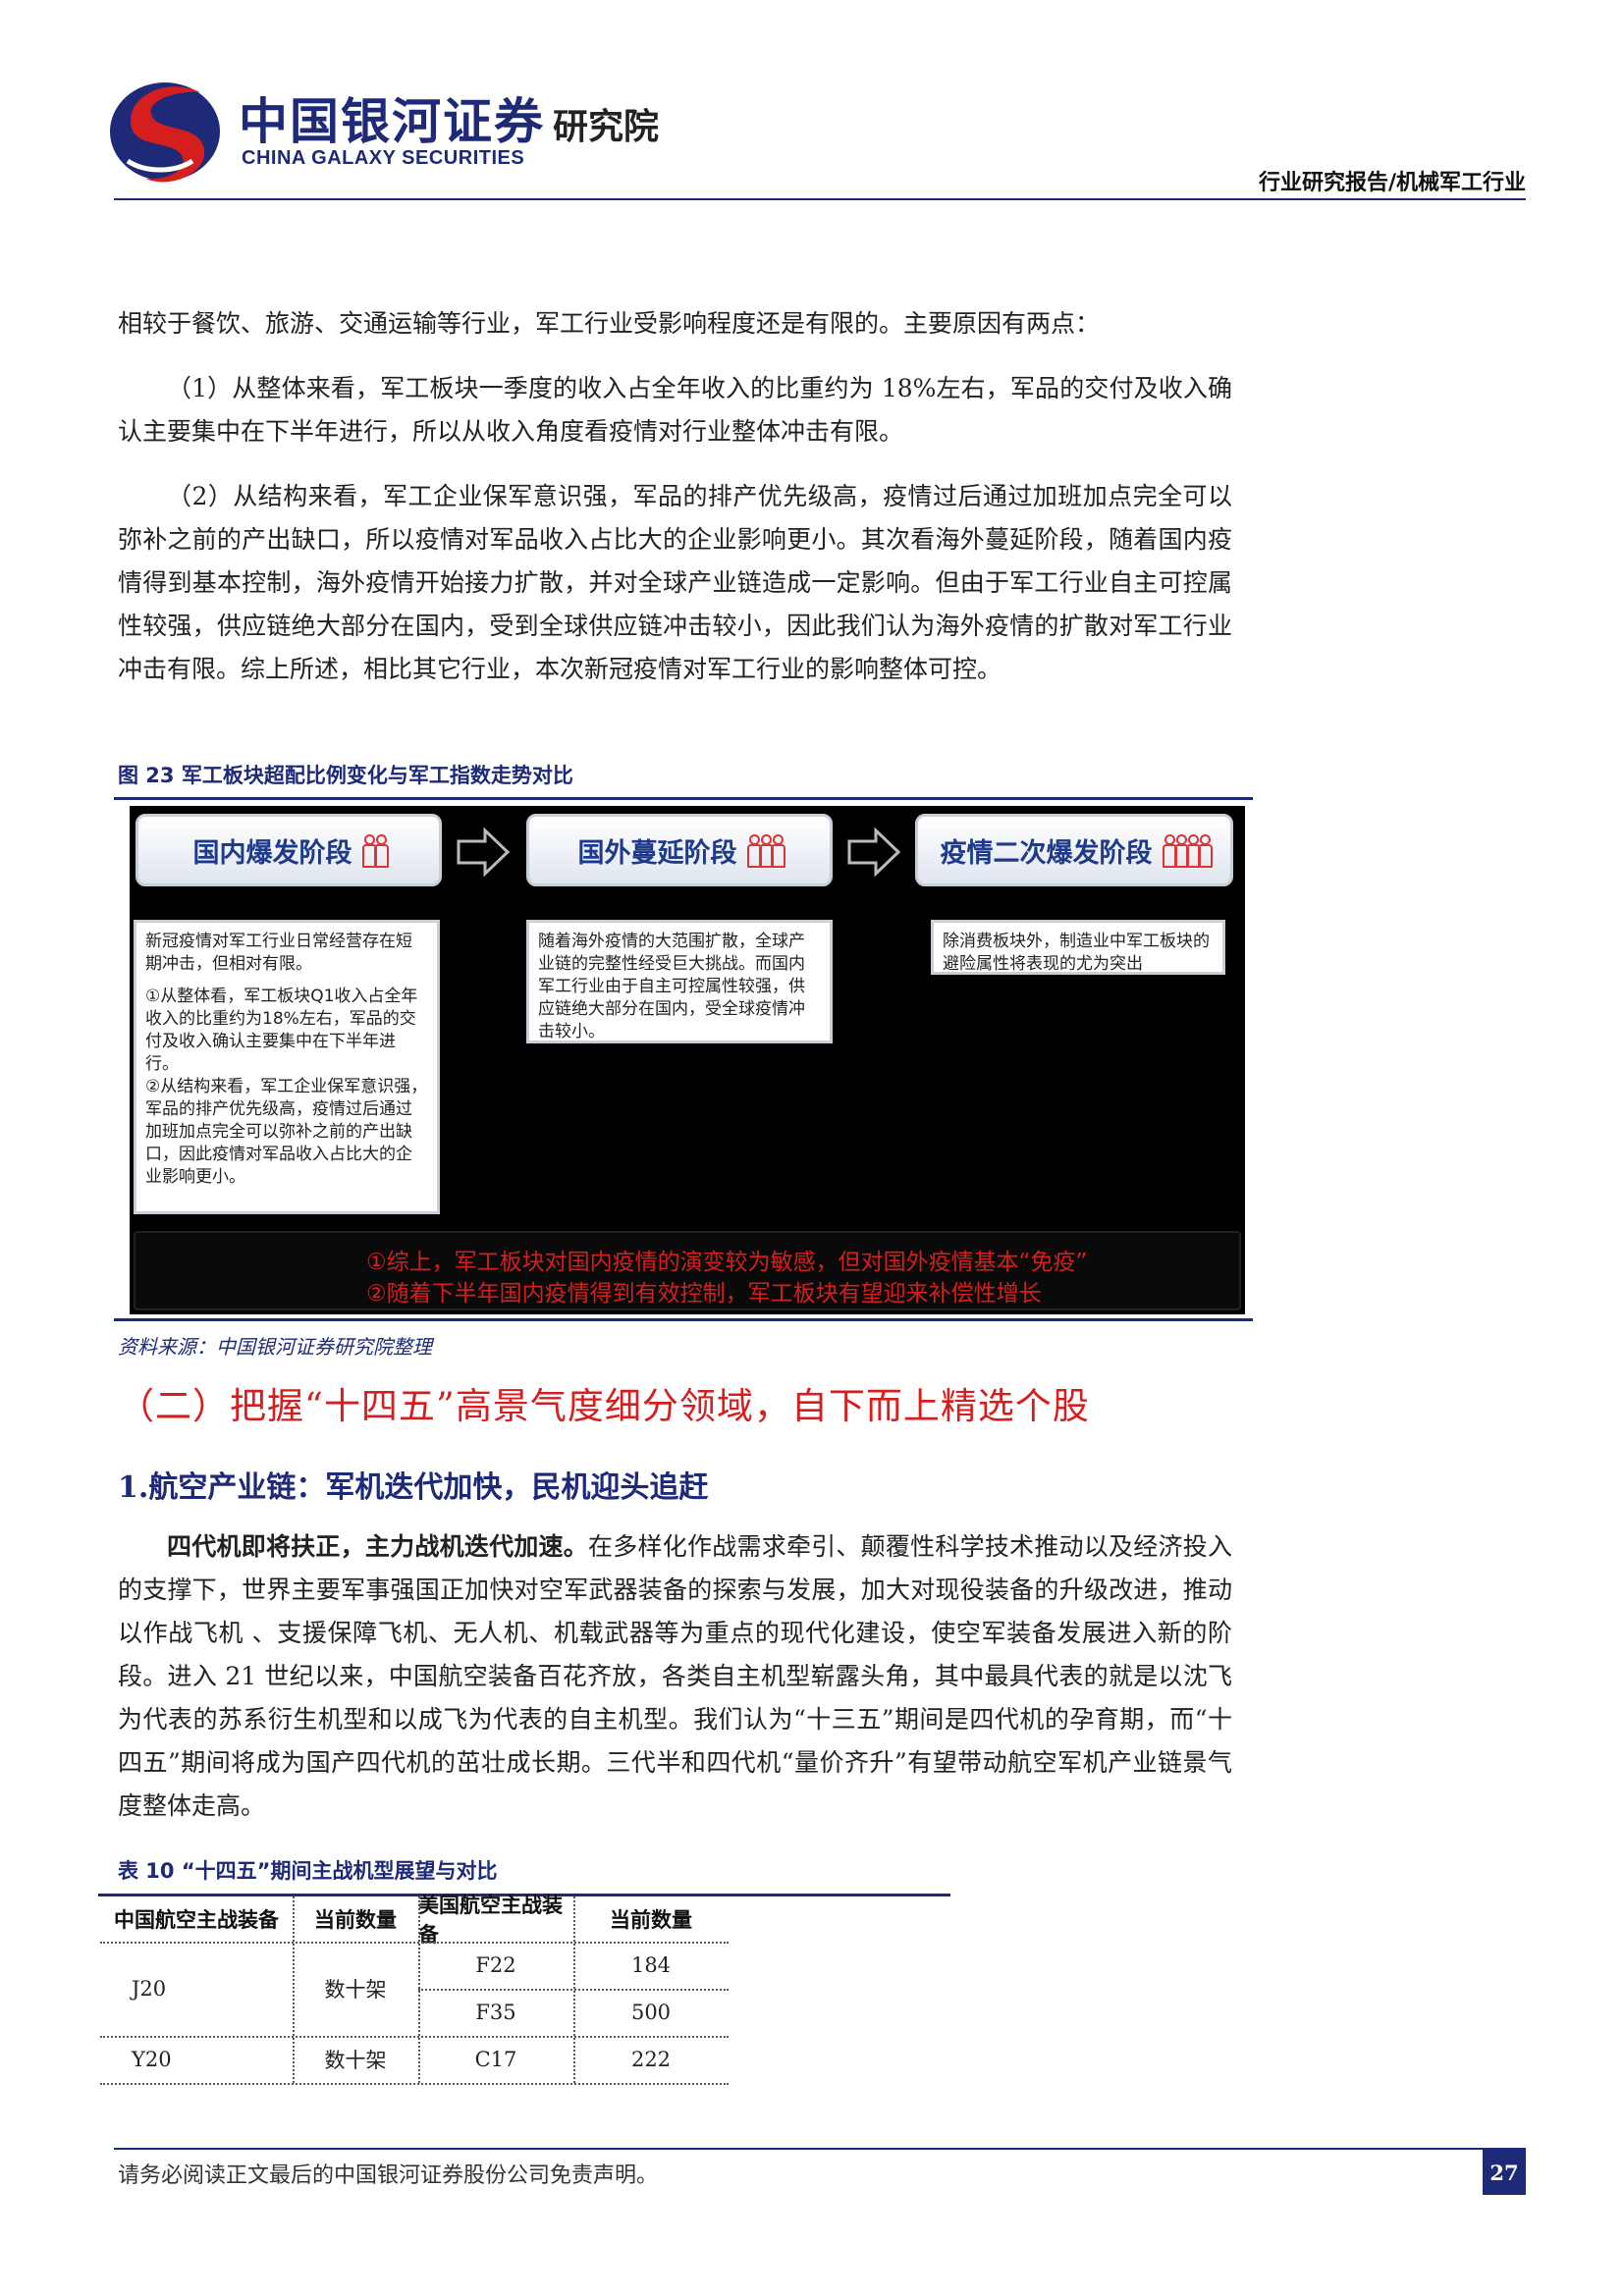 This screenshot has width=1624, height=2296. Describe the element at coordinates (609, 323) in the screenshot. I see `paragraph-intro: 相较于餐饮、旅游、交通运输等行业，军工行业受影响程度还是有限的。主要原因有两点：` at that location.